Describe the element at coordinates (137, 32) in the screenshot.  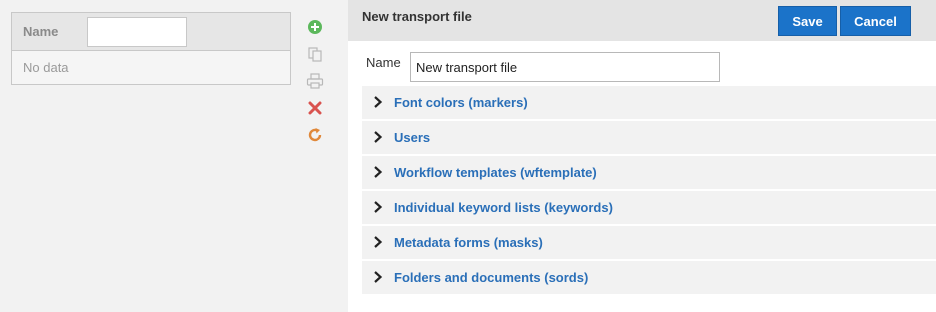
I see `name-filter-input` at that location.